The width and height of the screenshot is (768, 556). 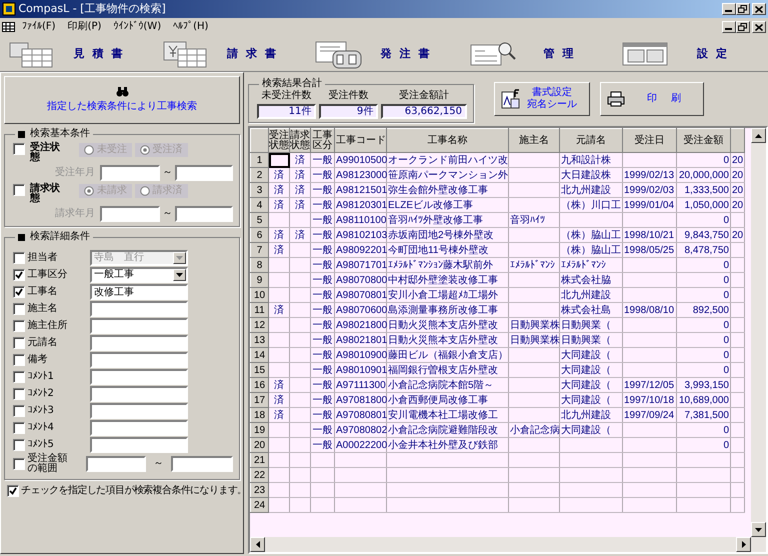 What do you see at coordinates (137, 27) in the screenshot?
I see `menu-item: ｳｲﾝﾄﾞｳ(W)` at bounding box center [137, 27].